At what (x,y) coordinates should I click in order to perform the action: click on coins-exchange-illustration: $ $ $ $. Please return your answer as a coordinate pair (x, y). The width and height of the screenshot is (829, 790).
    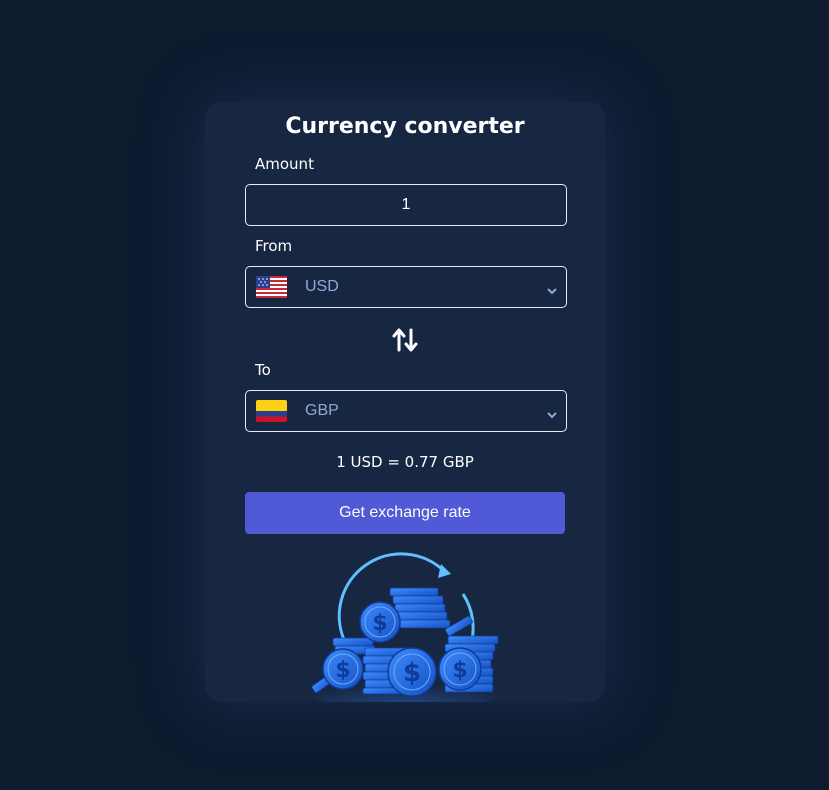
    Looking at the image, I should click on (405, 631).